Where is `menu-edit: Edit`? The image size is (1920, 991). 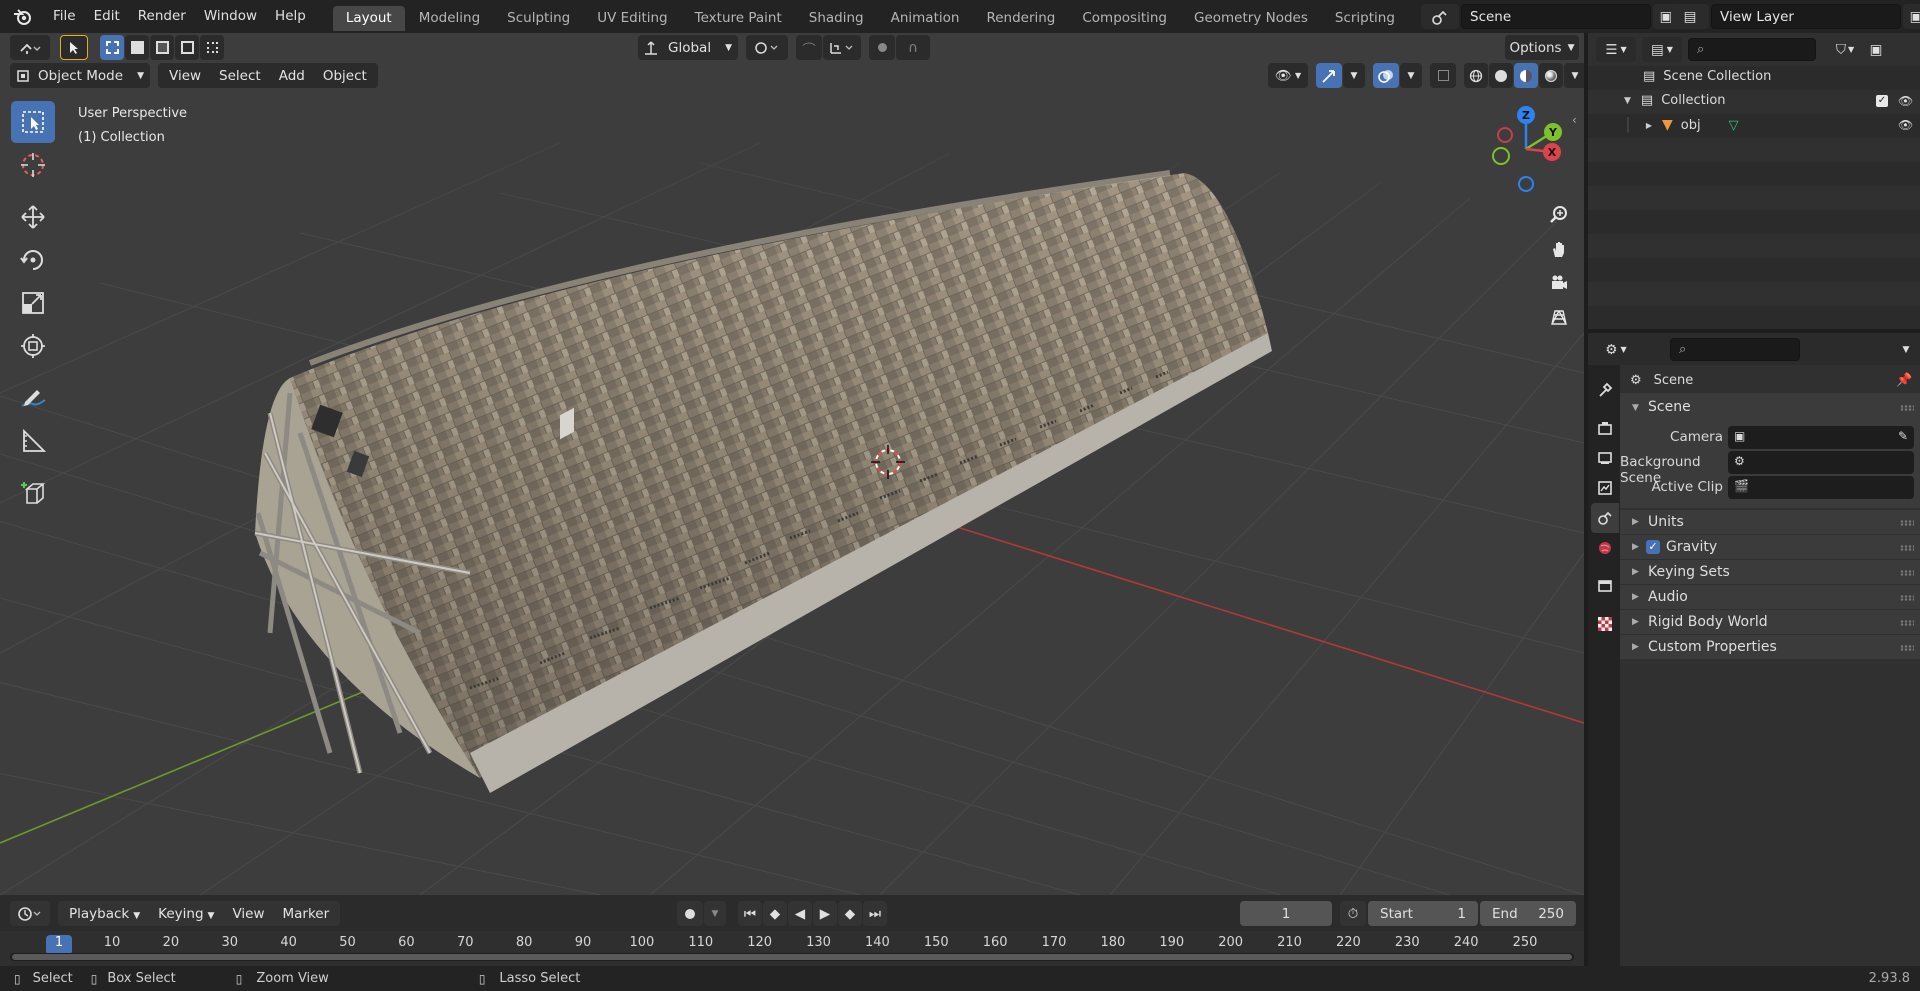
menu-edit: Edit is located at coordinates (107, 16).